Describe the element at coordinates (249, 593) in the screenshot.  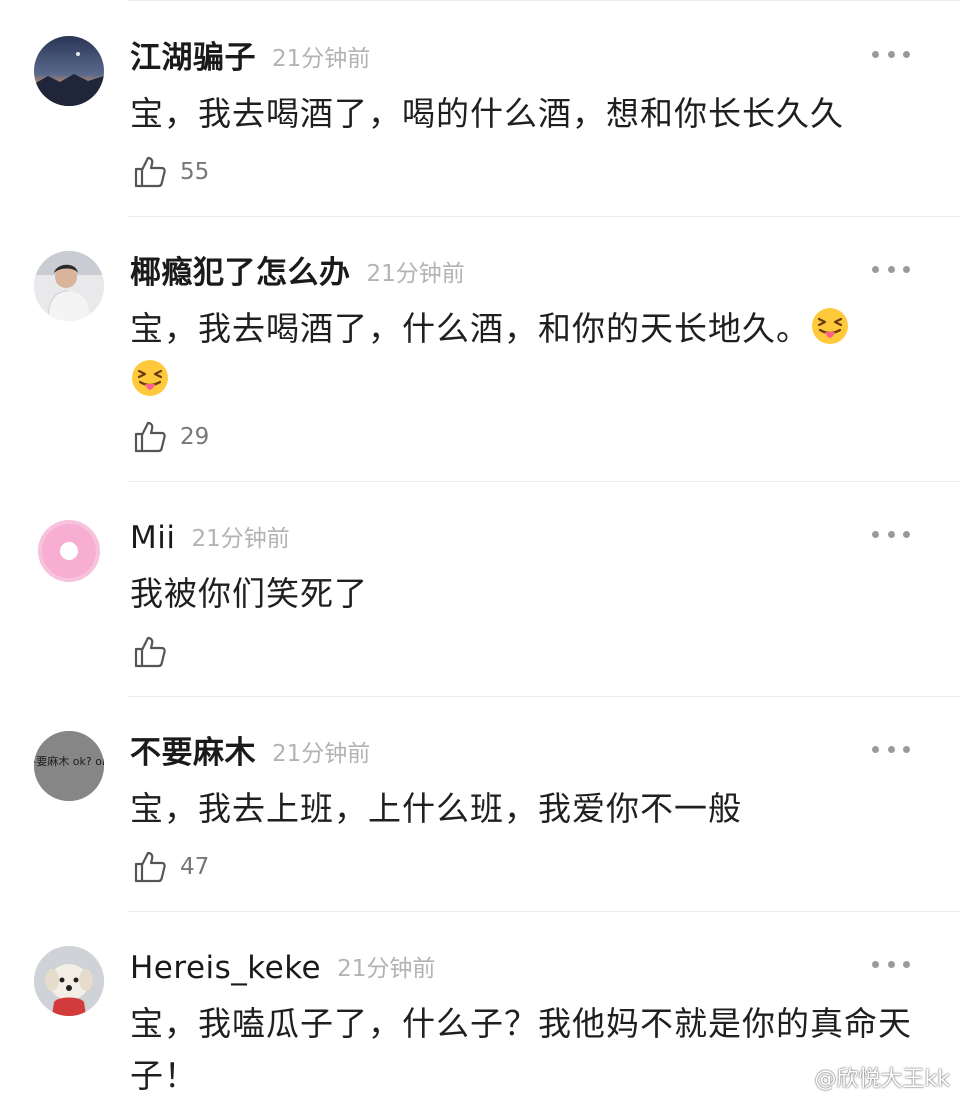
I see `comment-text: 我被你们笑死了` at that location.